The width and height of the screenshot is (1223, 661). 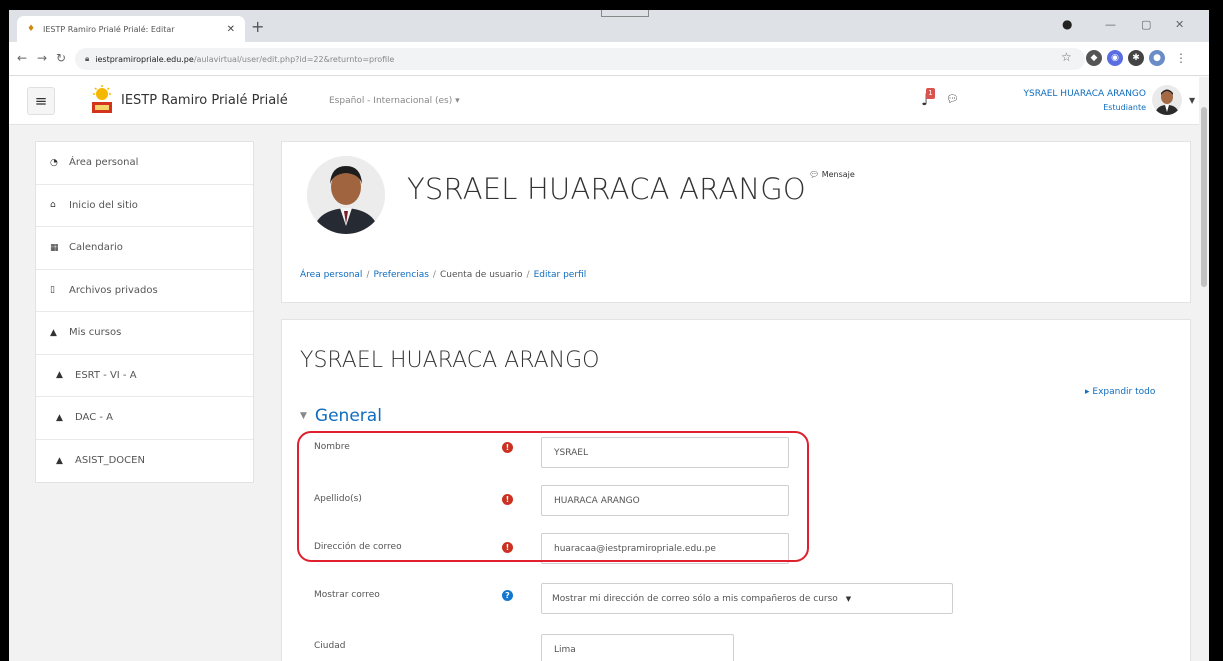 I want to click on close-window-icon: ✕, so click(x=1179, y=24).